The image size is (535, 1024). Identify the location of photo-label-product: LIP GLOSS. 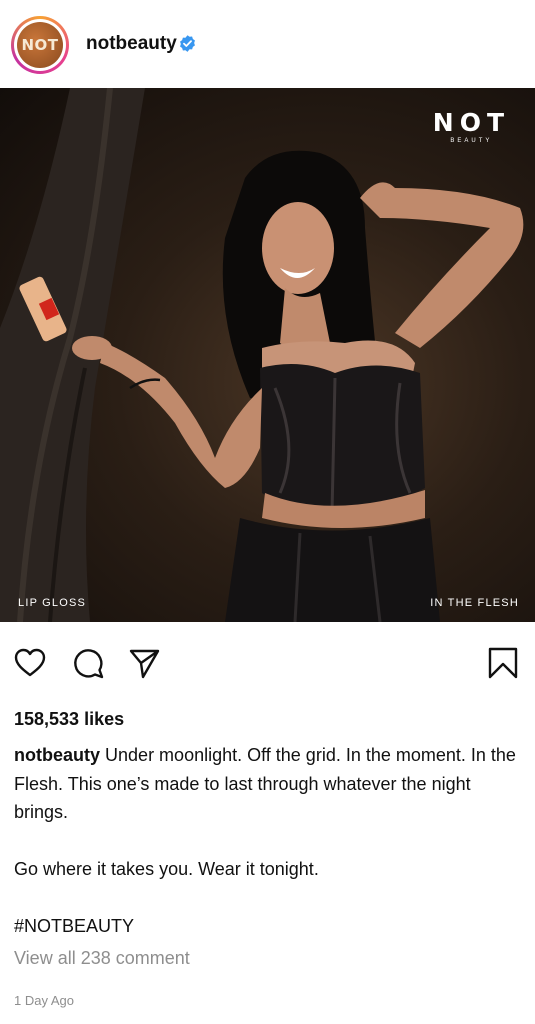
(52, 603).